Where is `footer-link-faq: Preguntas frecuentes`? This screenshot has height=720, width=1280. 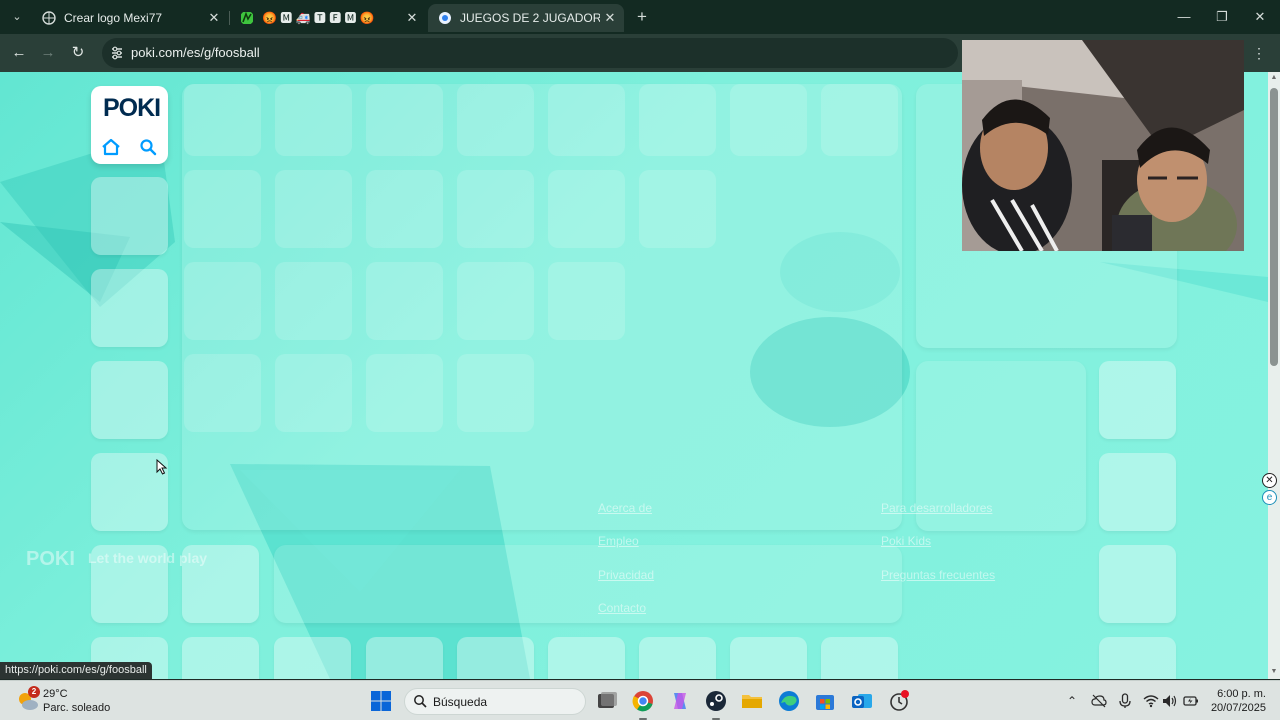
footer-link-faq: Preguntas frecuentes is located at coordinates (938, 575).